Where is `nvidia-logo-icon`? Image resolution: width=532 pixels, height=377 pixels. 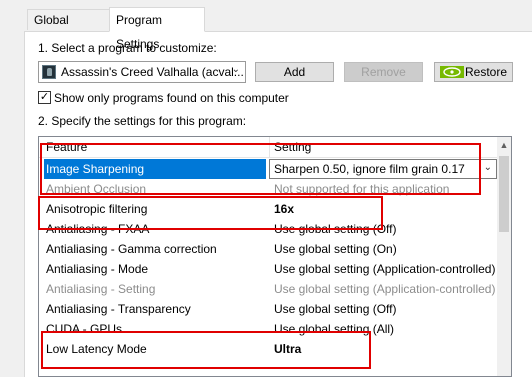 nvidia-logo-icon is located at coordinates (452, 72).